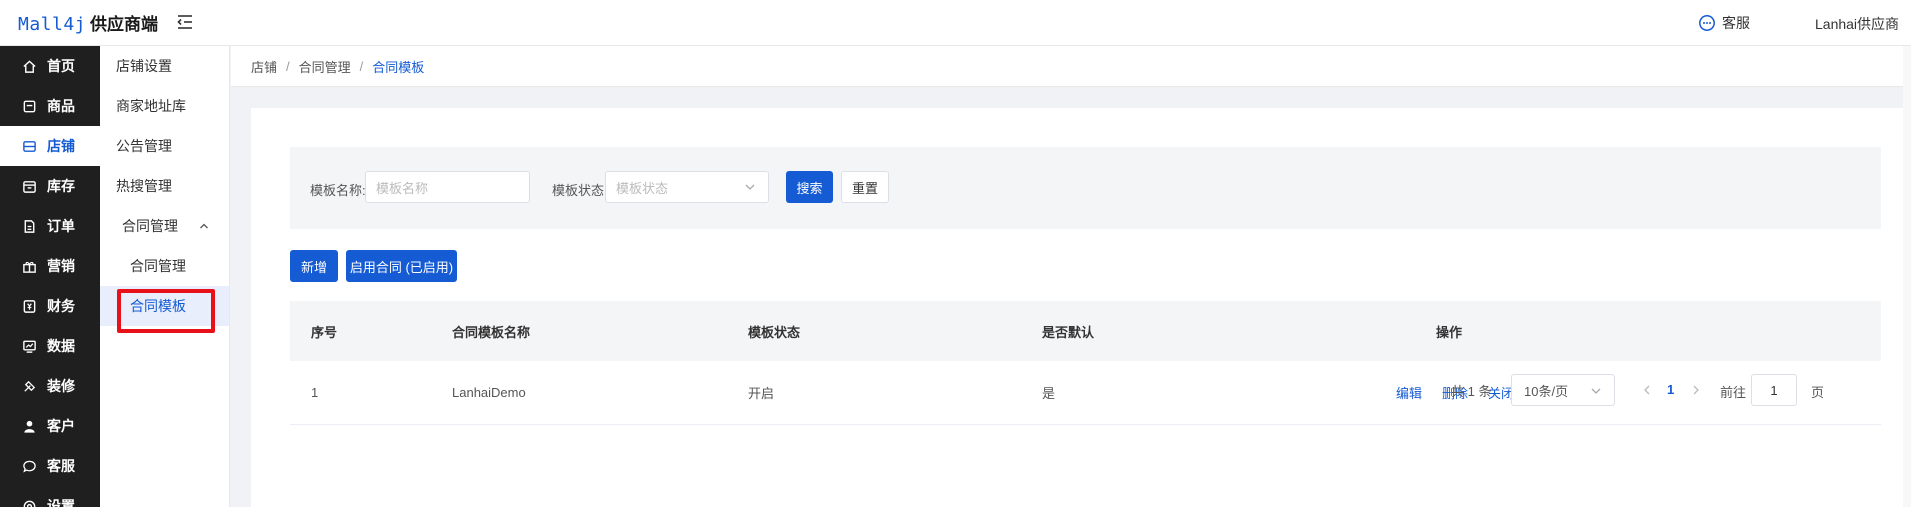  Describe the element at coordinates (1071, 66) in the screenshot. I see `breadcrumb: 店铺 / 合同管理 / 合同模板` at that location.